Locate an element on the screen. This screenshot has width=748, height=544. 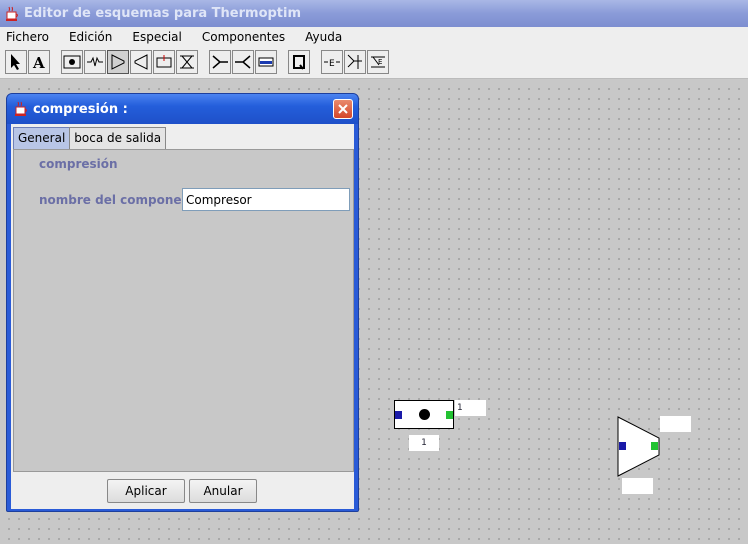
node-dot-icon is located at coordinates (424, 414).